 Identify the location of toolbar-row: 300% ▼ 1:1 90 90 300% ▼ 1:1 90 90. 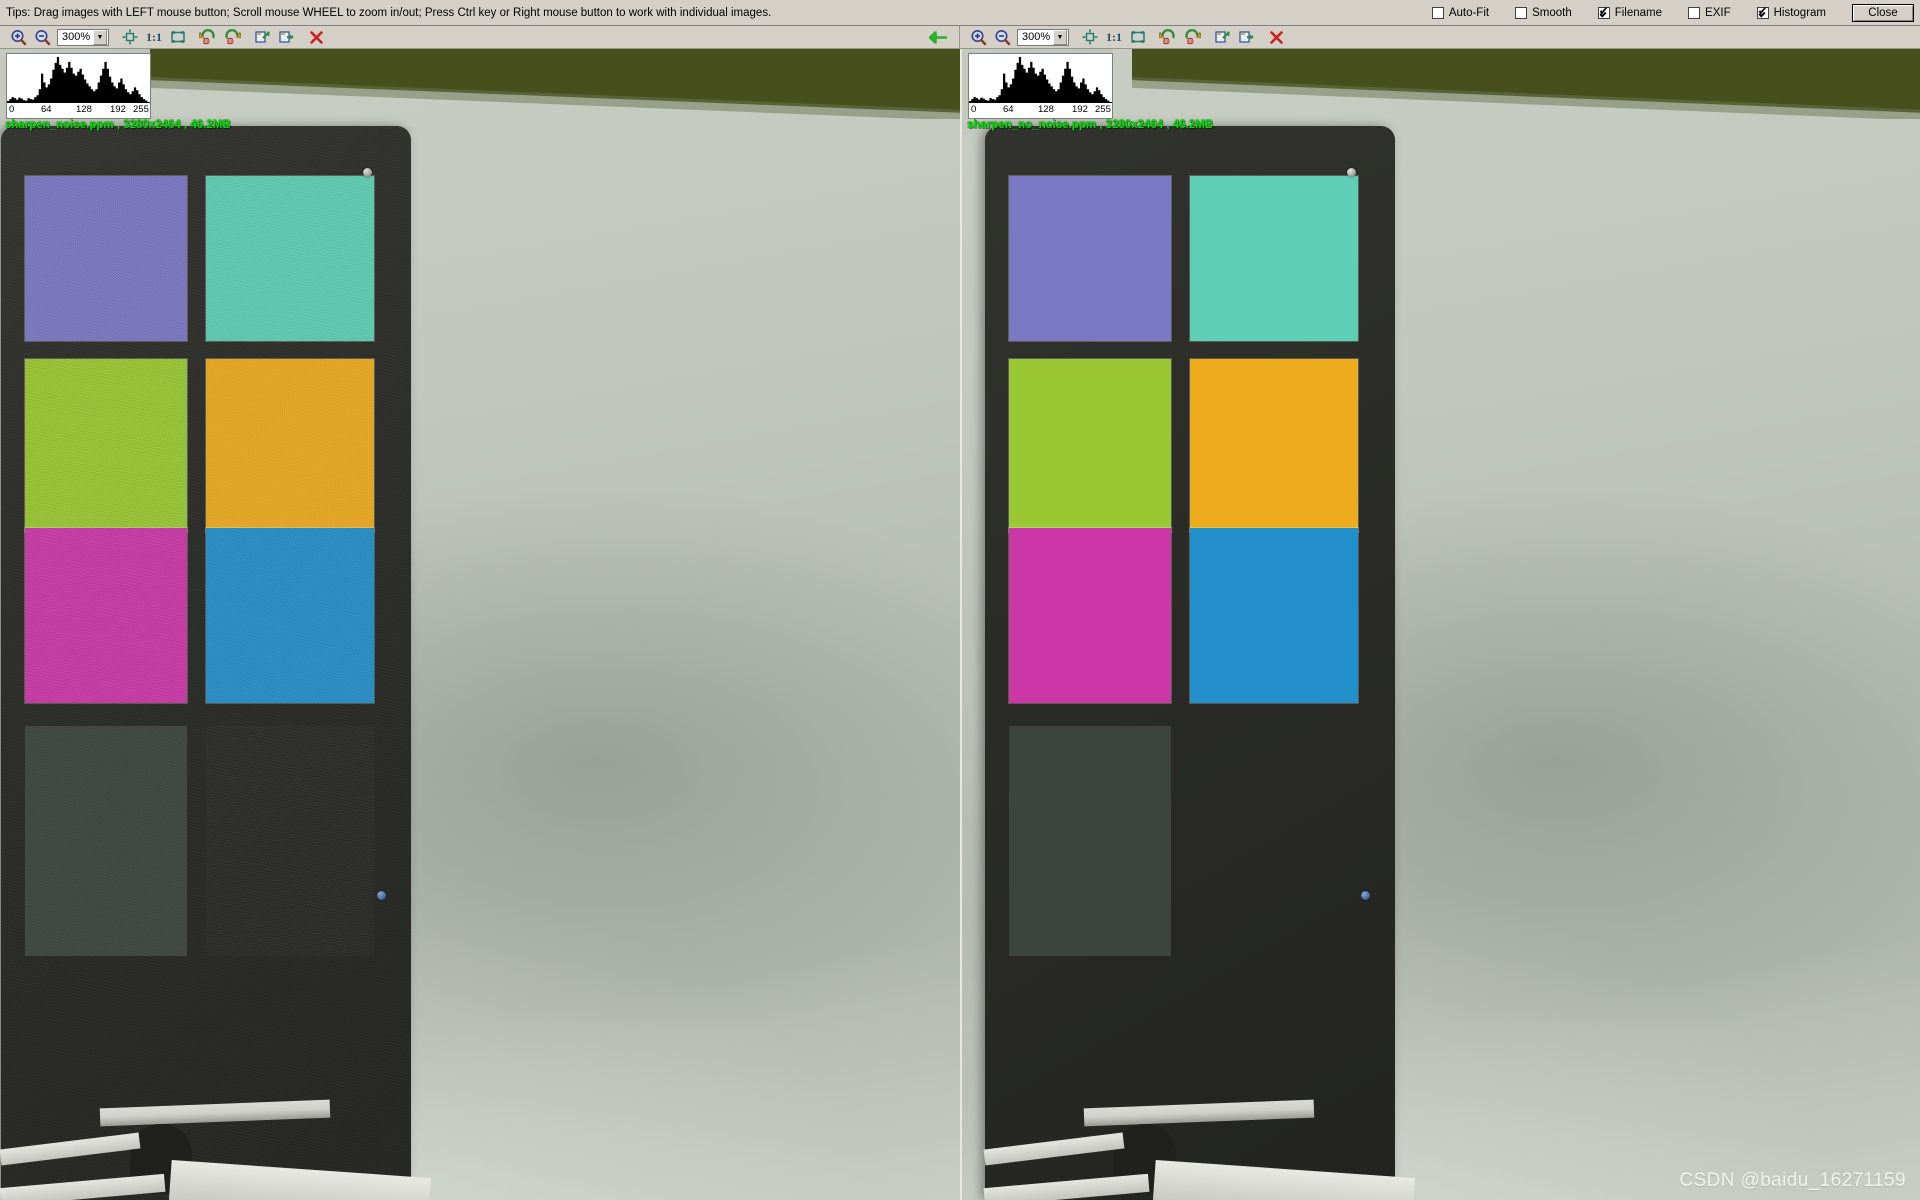
(960, 37).